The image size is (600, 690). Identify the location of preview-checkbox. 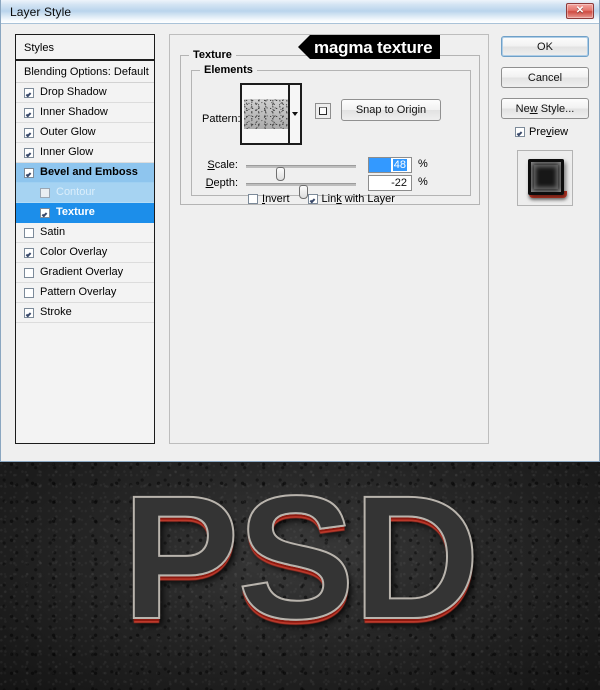
(520, 132).